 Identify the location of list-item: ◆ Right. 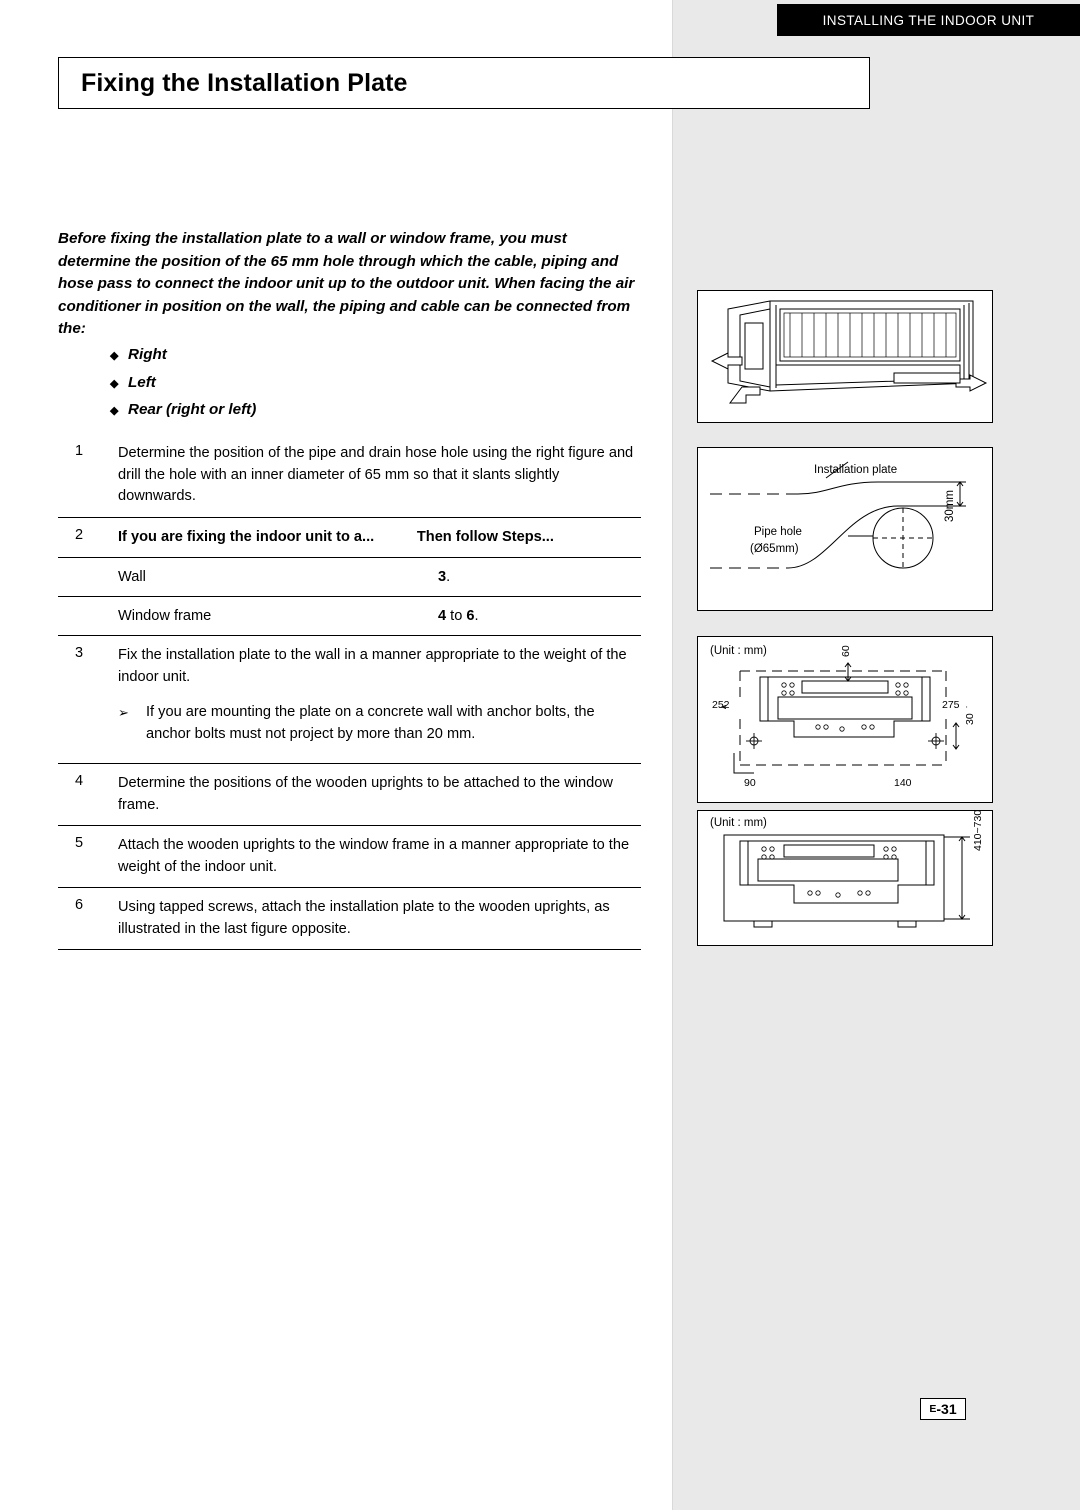
(310, 356).